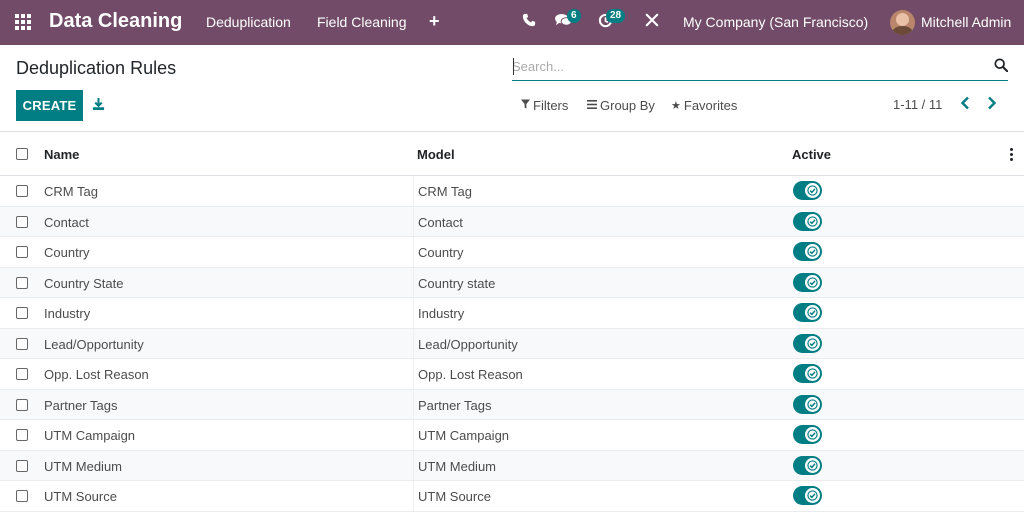 This screenshot has width=1024, height=521. I want to click on avatar, so click(902, 22).